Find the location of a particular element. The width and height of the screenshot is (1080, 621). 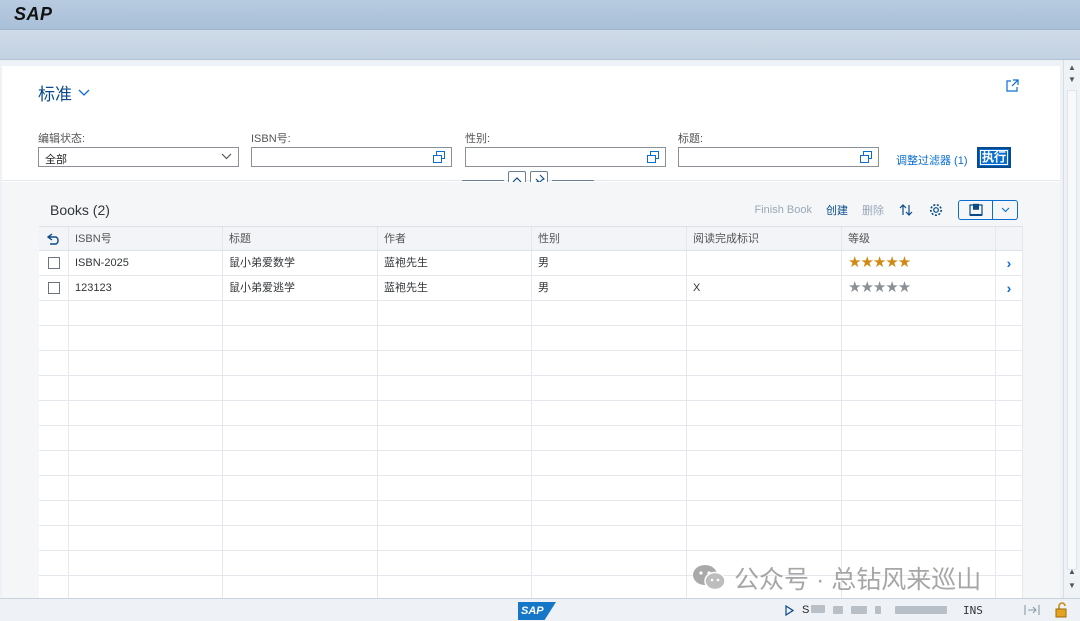

variant-selector: 标准 is located at coordinates (64, 92).